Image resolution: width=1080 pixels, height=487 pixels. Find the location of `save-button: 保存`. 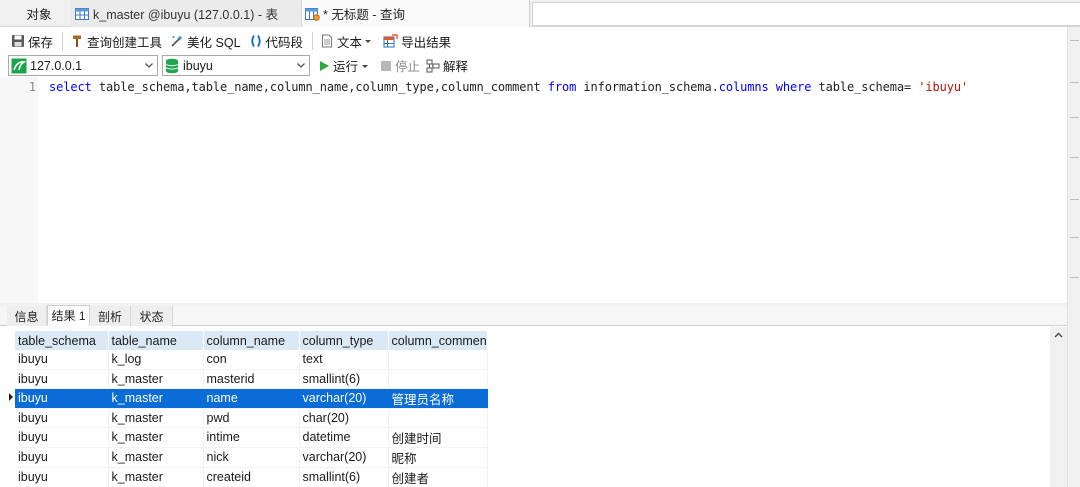

save-button: 保存 is located at coordinates (32, 41).